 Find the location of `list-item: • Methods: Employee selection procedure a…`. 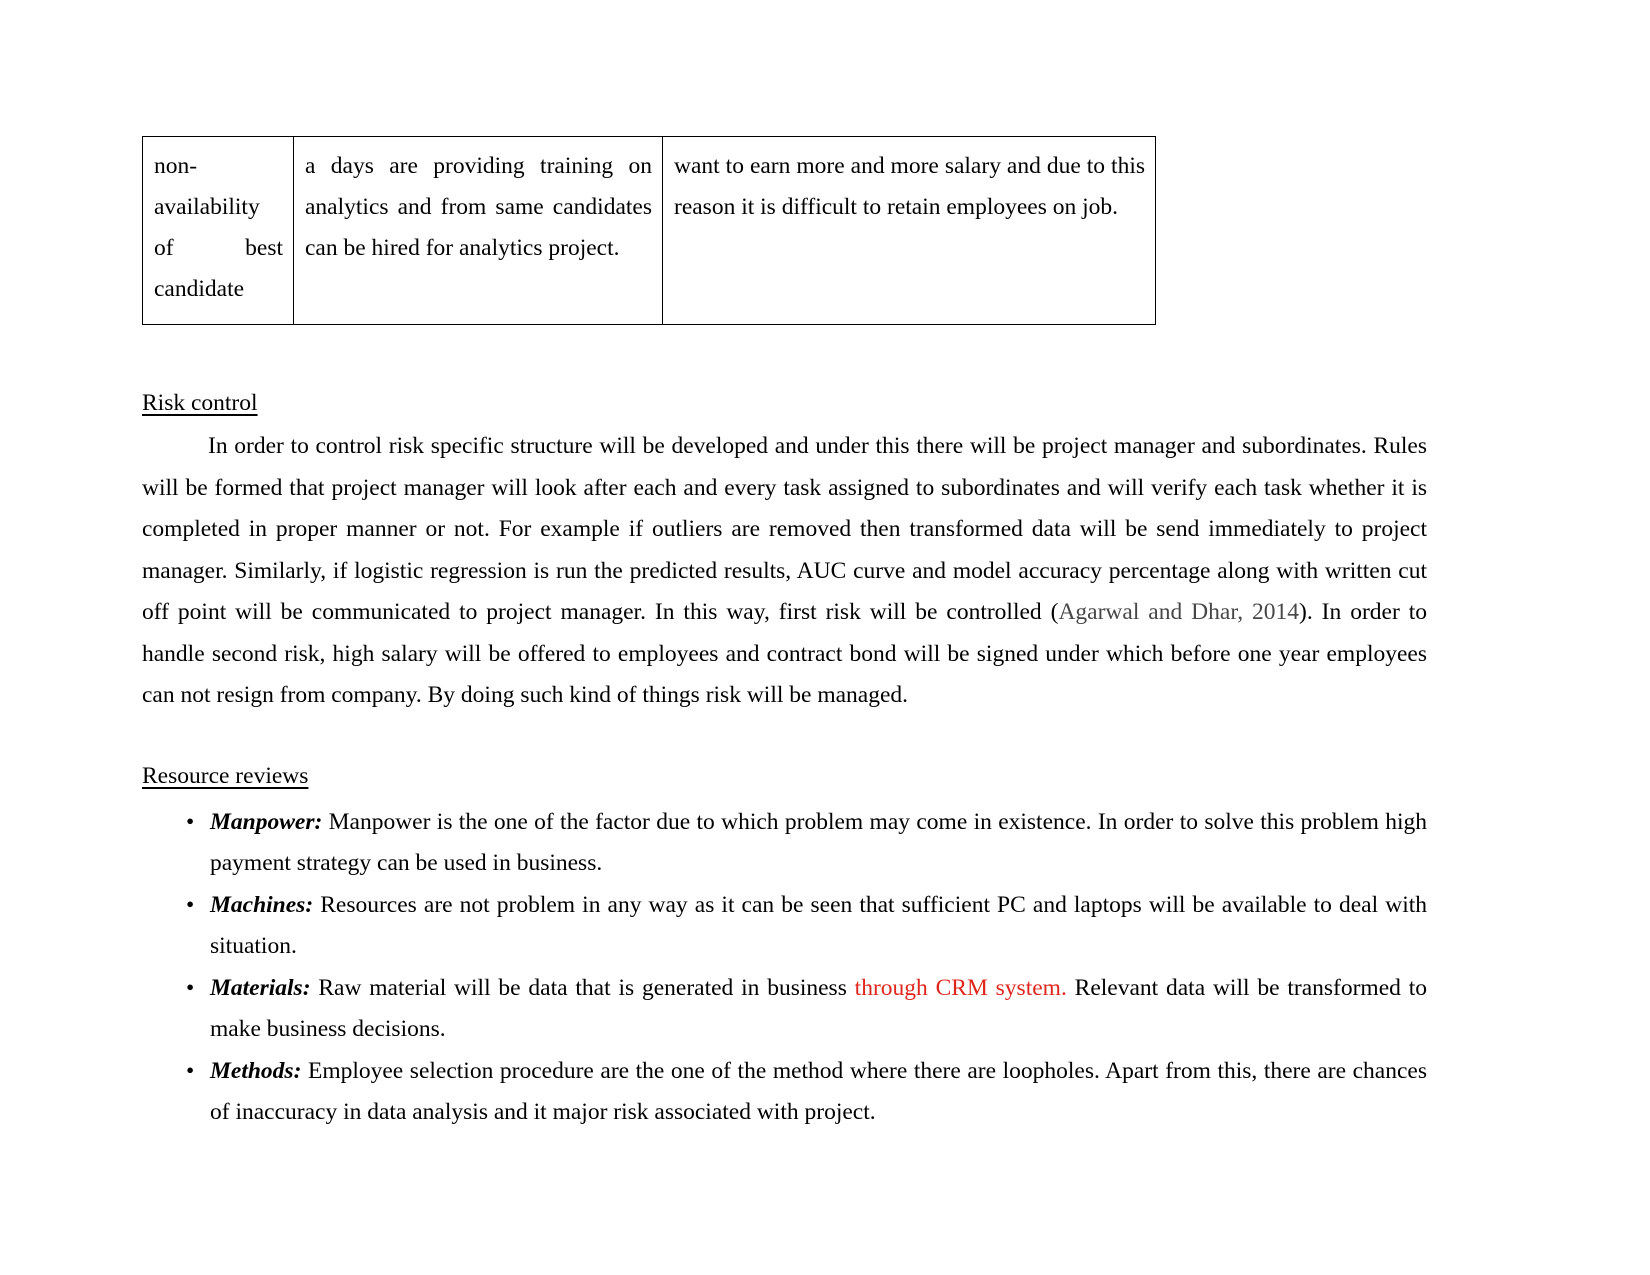

list-item: • Methods: Employee selection procedure a… is located at coordinates (784, 1092).